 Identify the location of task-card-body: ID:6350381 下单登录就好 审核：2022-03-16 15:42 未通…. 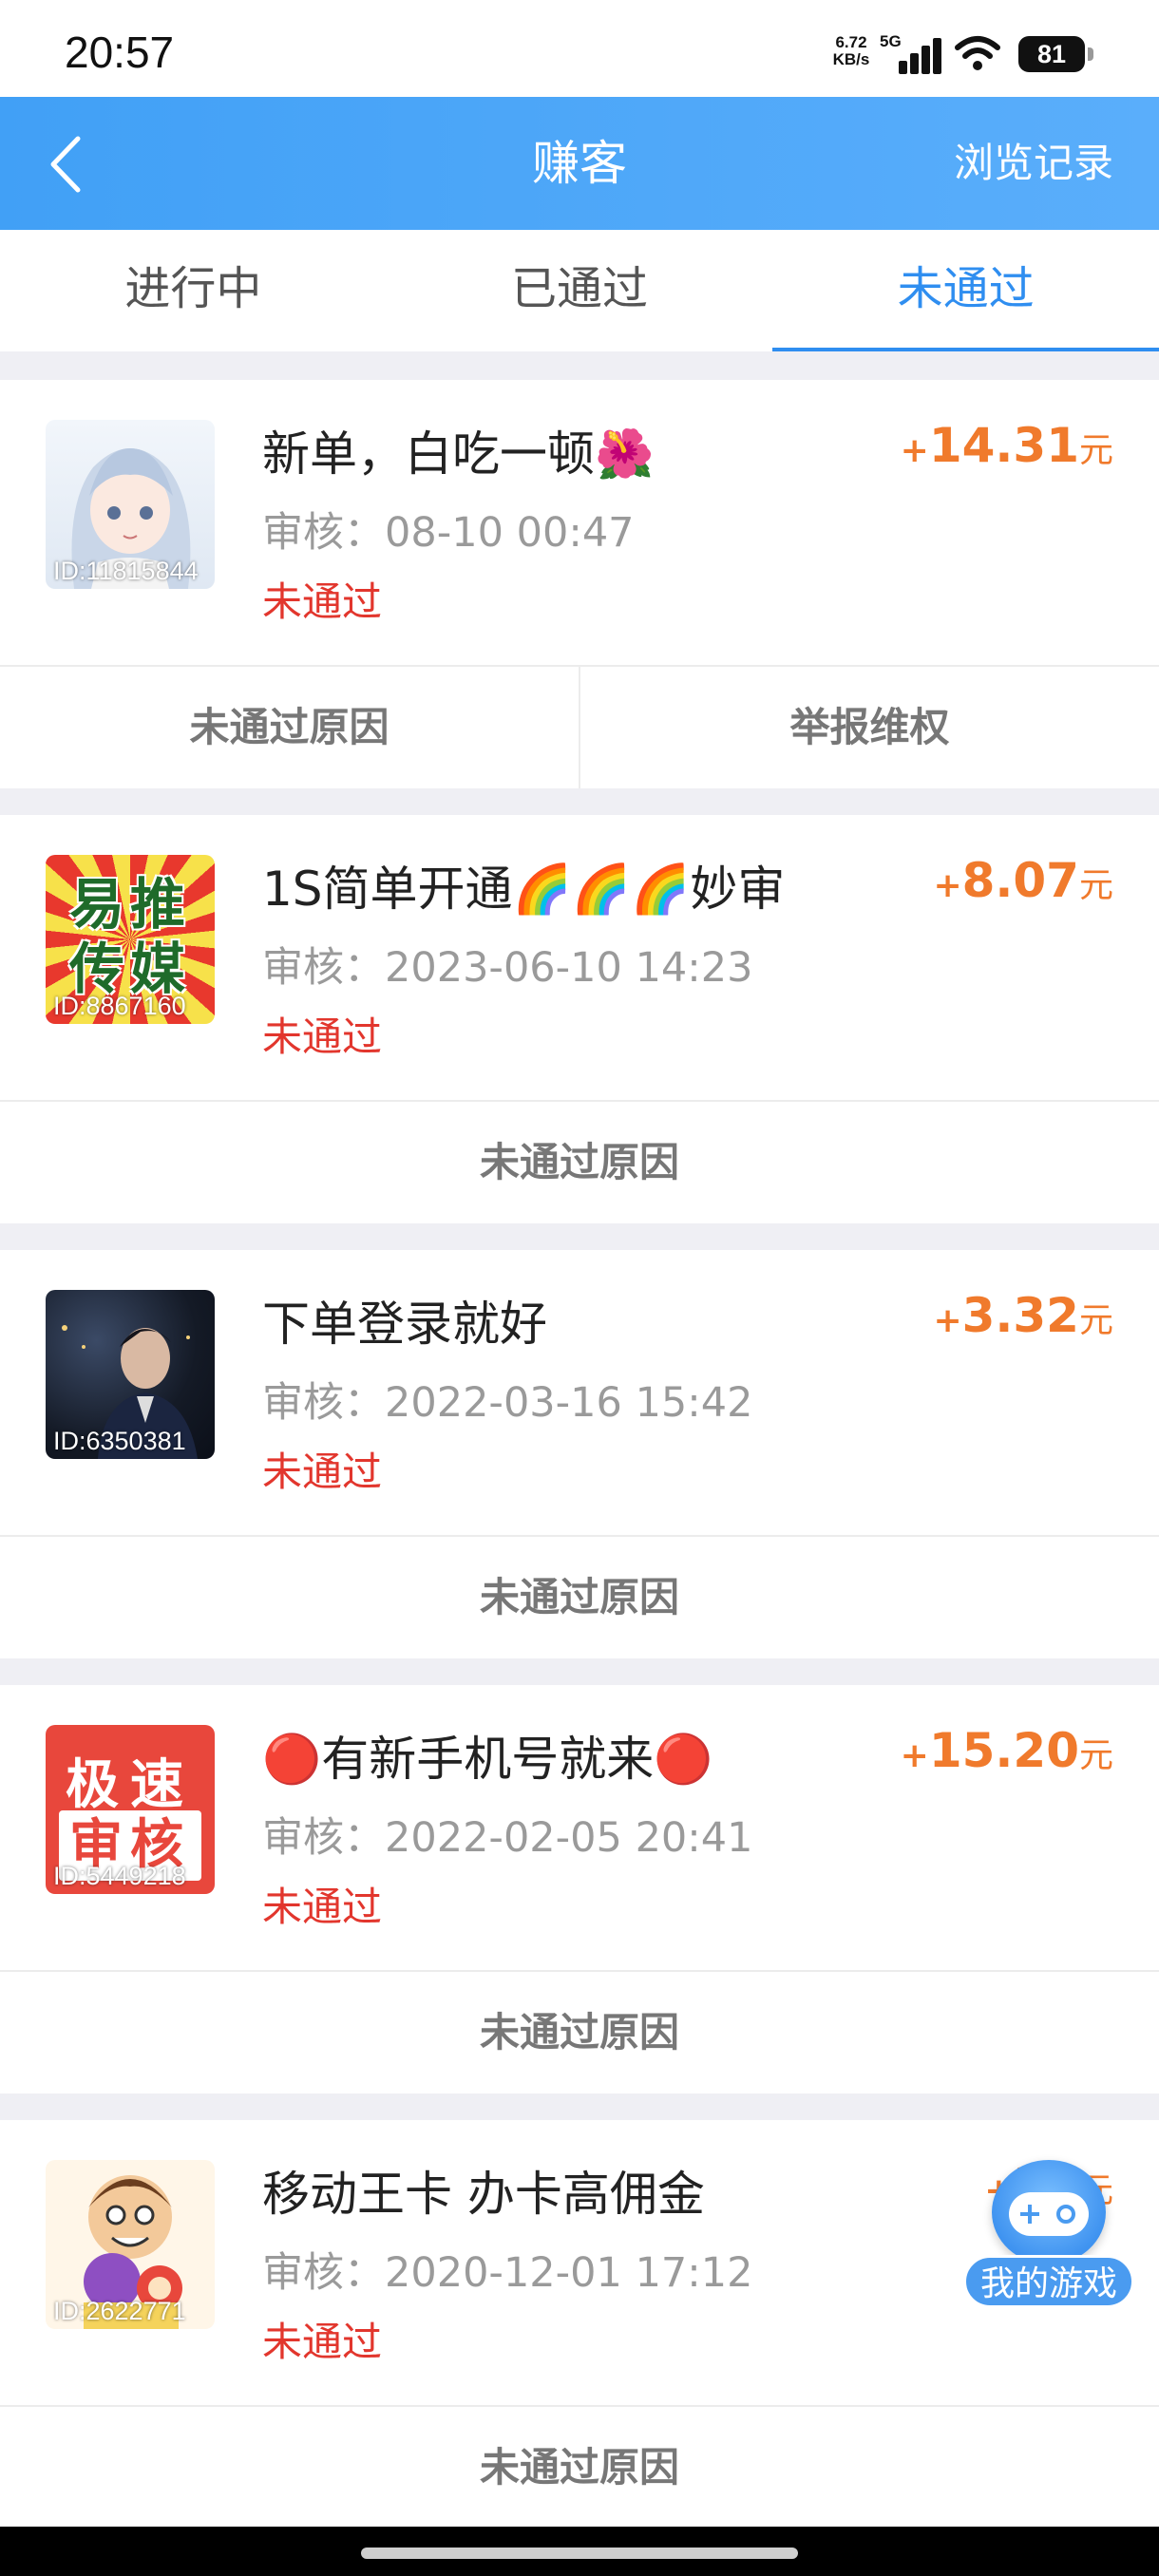
(579, 1392).